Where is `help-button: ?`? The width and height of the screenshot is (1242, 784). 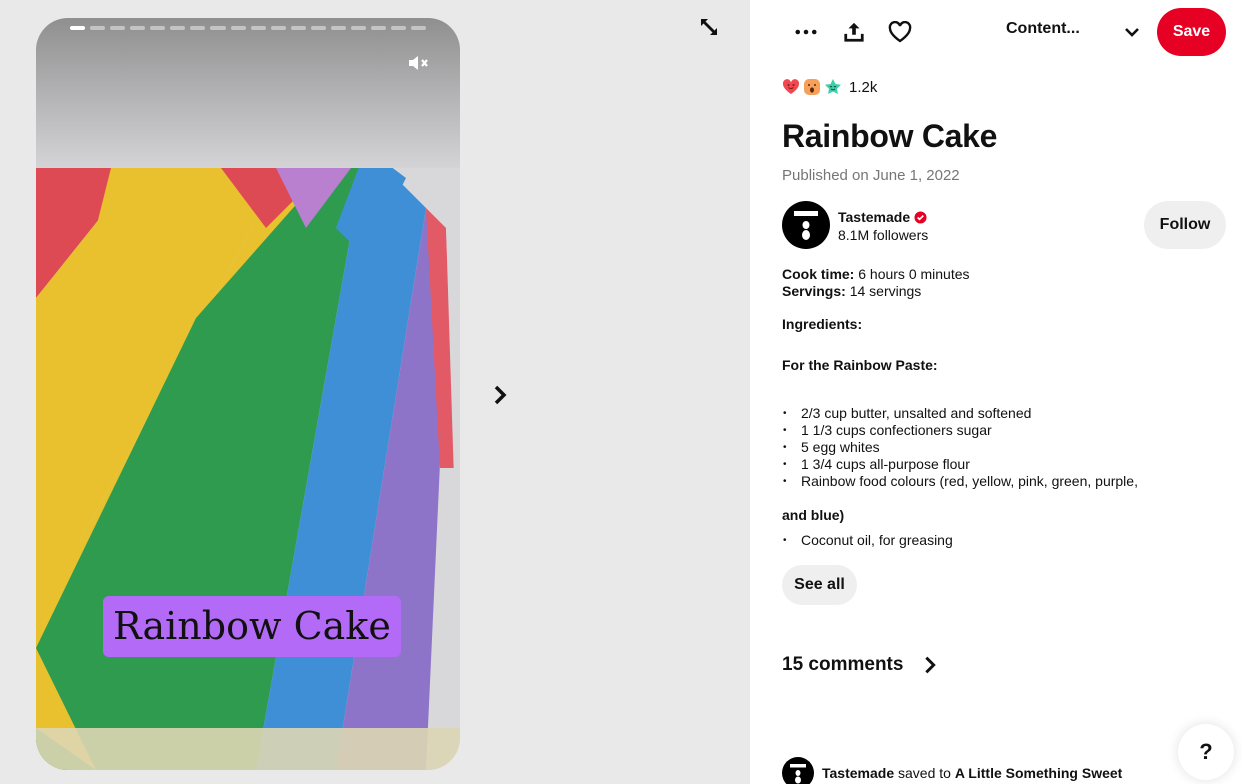 help-button: ? is located at coordinates (1206, 752).